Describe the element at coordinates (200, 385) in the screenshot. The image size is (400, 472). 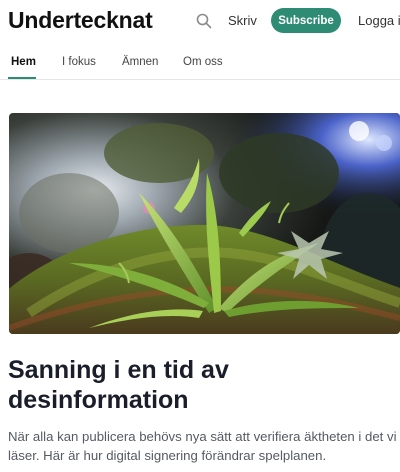
I see `article-title: Sanning i en tid av desinformation` at that location.